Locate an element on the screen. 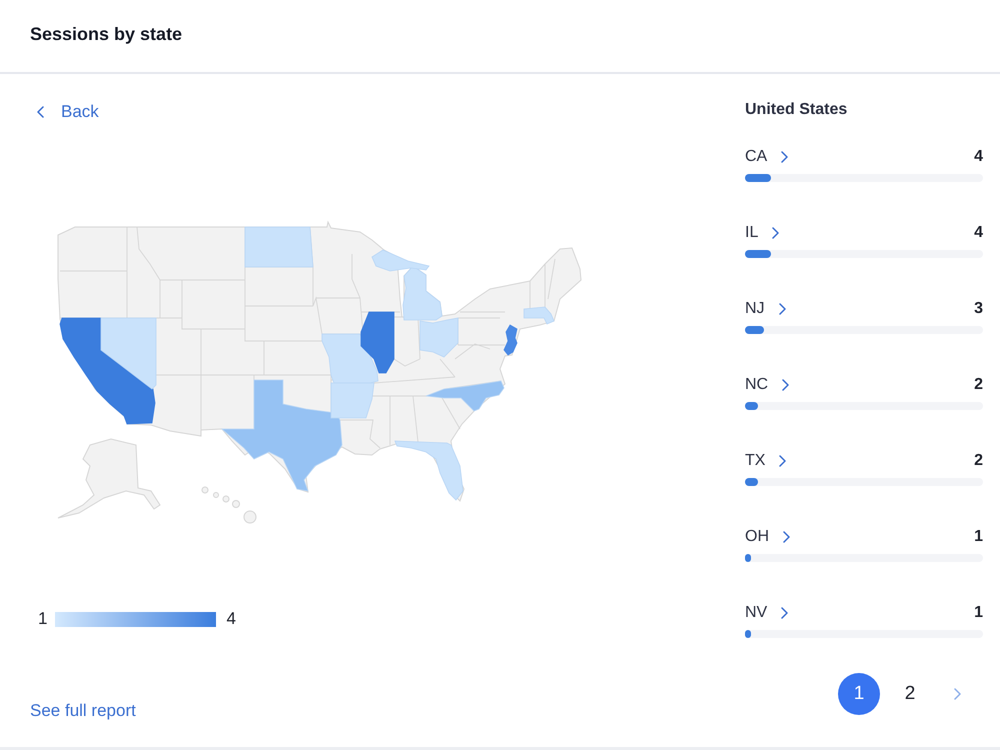 The image size is (1000, 750). back-link: Back is located at coordinates (68, 112).